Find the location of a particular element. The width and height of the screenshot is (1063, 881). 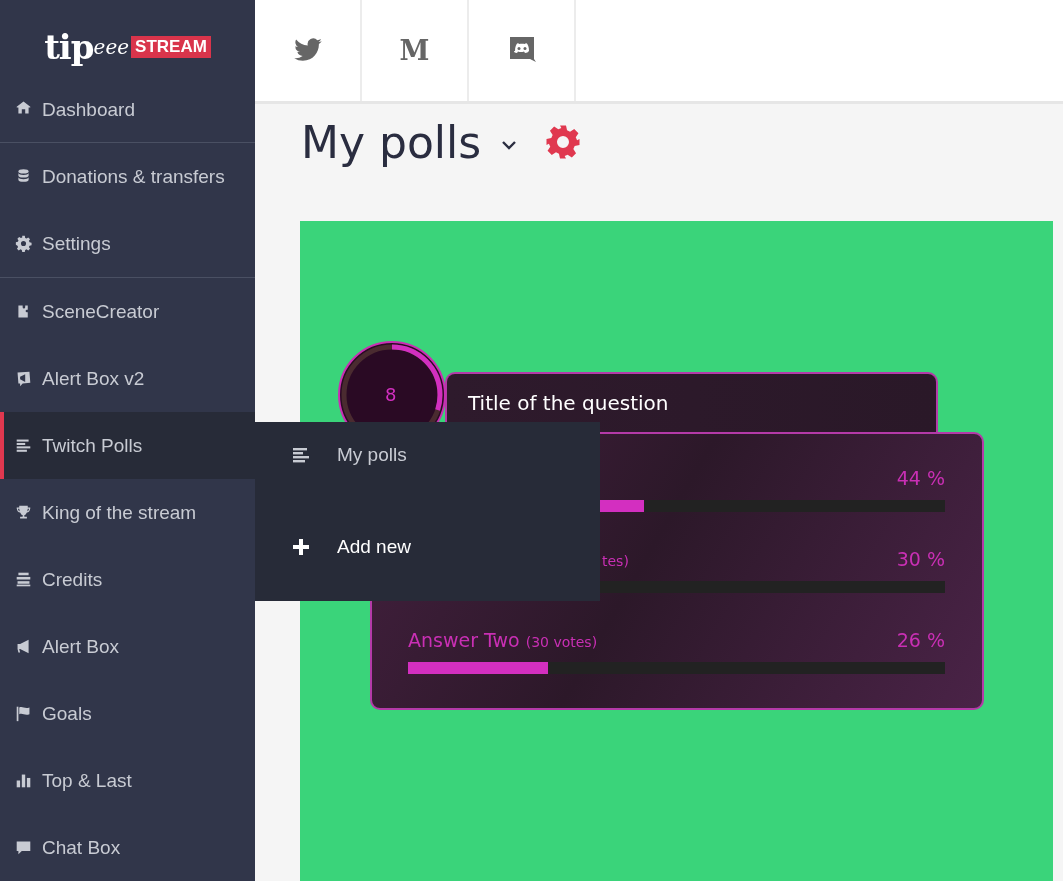

sidebar-item: Credits is located at coordinates (127, 579).